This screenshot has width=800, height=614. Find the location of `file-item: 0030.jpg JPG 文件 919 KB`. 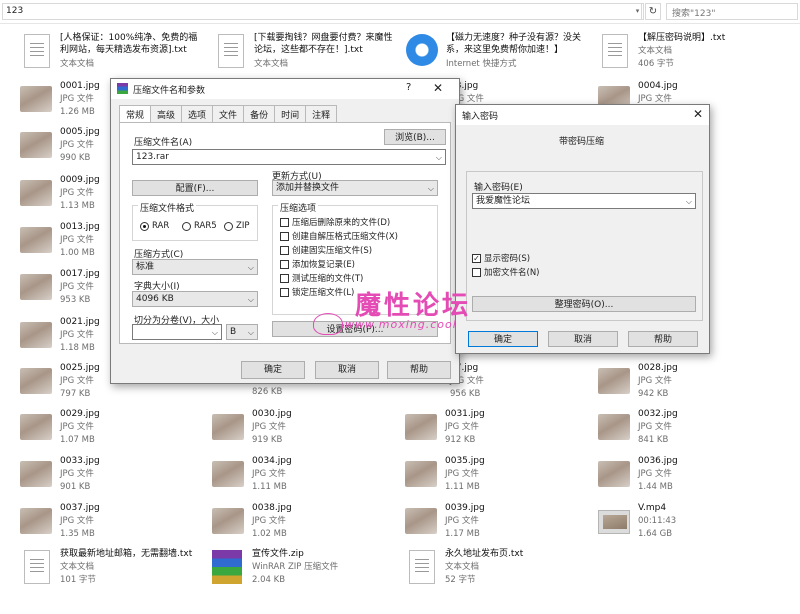

file-item: 0030.jpg JPG 文件 919 KB is located at coordinates (262, 430).